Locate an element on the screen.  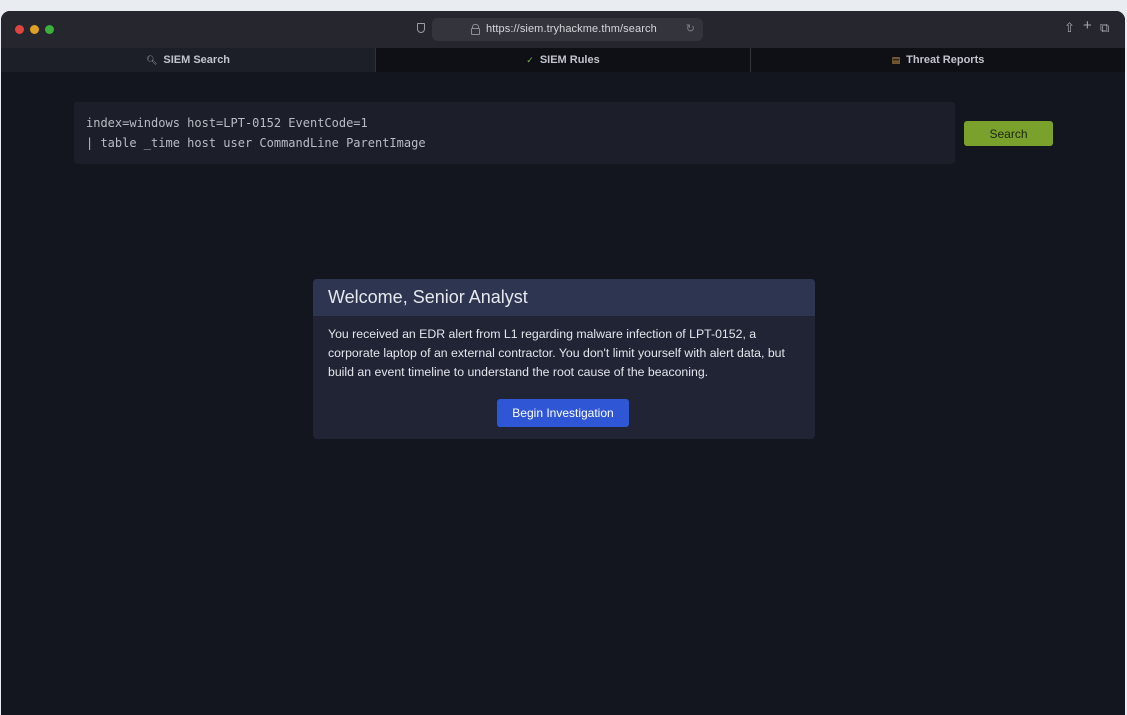
maximize-window-button is located at coordinates (49, 29).